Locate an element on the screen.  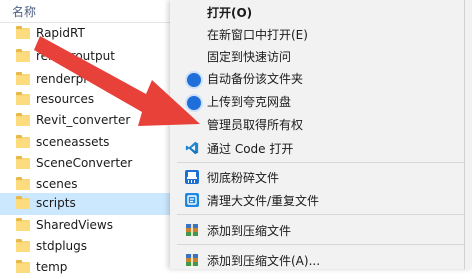
folder-row: renderoutput is located at coordinates (90, 57).